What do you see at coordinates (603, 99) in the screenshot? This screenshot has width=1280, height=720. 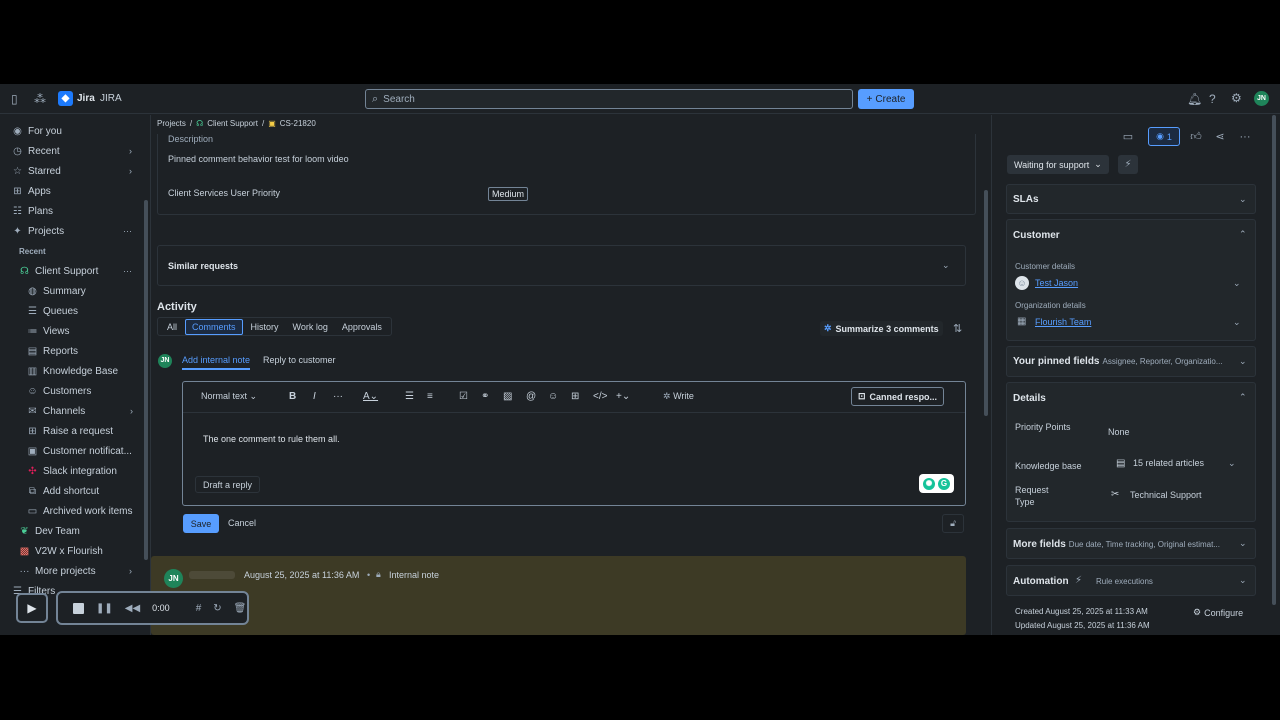 I see `search-input` at bounding box center [603, 99].